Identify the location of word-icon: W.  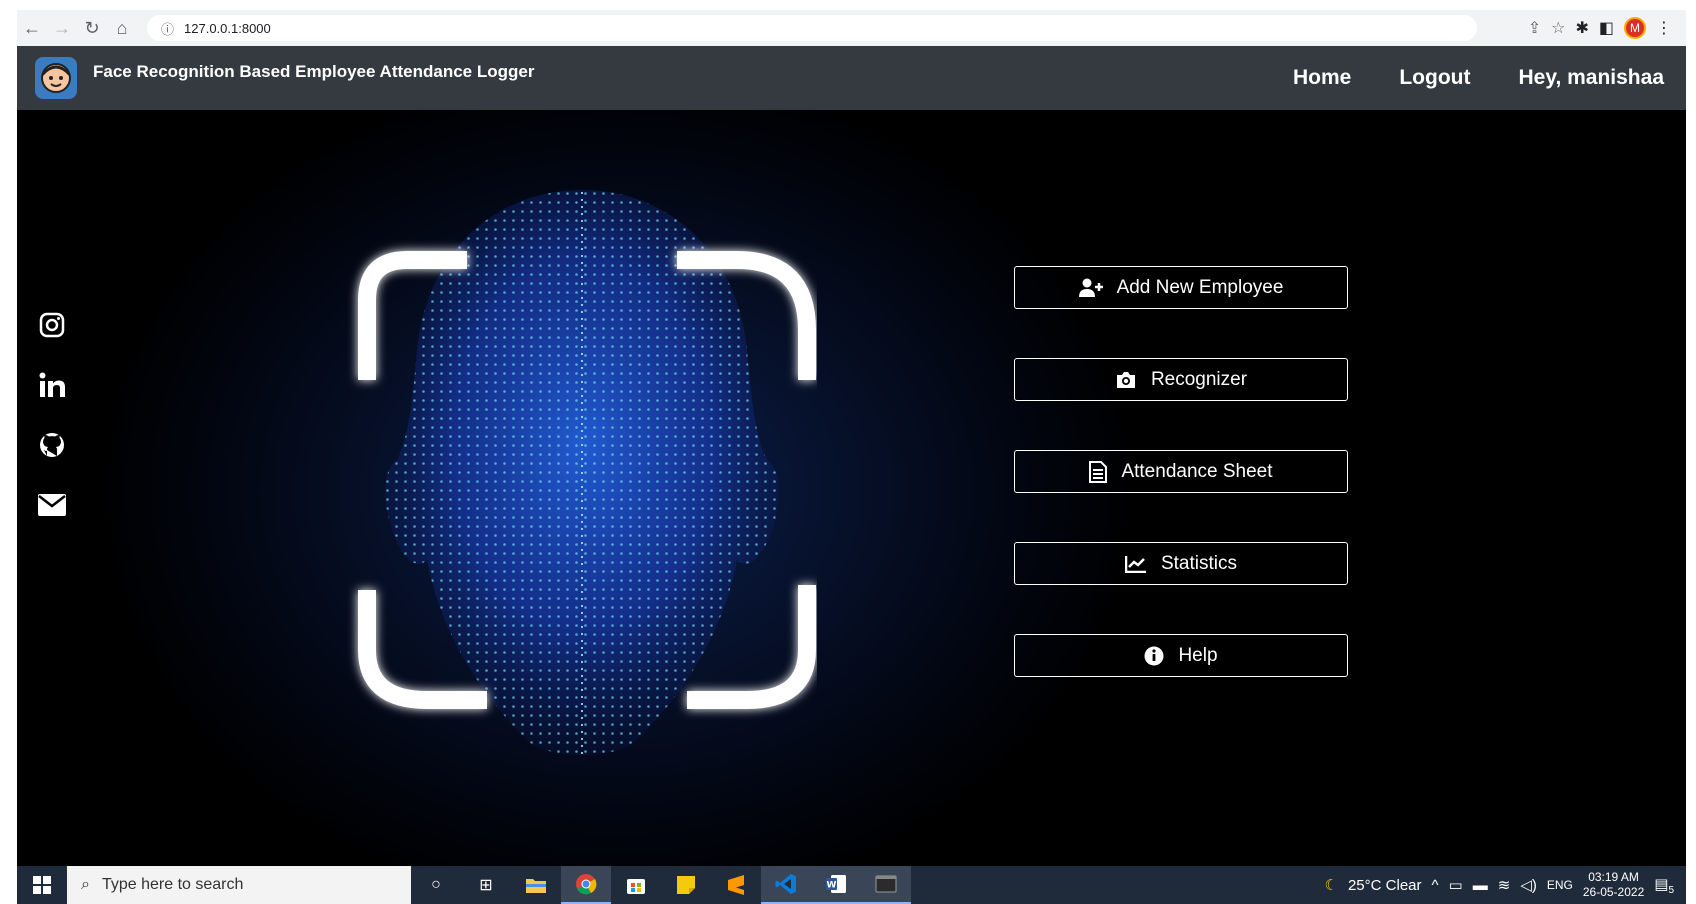
(836, 885).